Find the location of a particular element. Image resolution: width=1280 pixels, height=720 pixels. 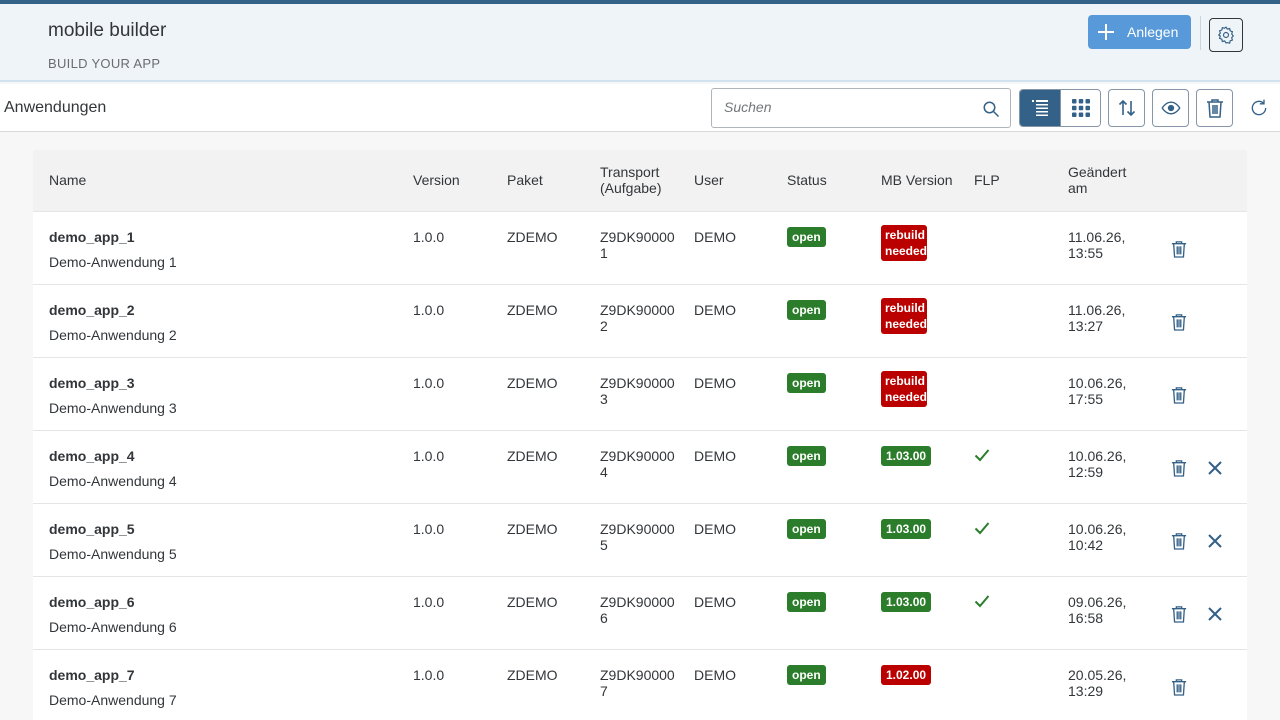

view-switch is located at coordinates (1060, 108).